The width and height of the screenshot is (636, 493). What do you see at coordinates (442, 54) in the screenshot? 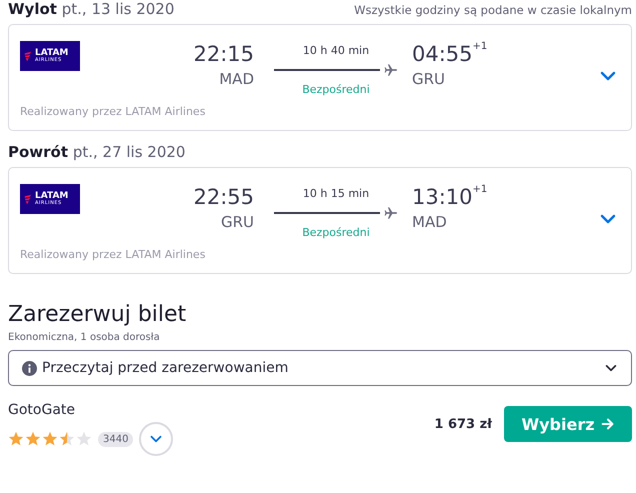
I see `arrival-time: 04:55` at bounding box center [442, 54].